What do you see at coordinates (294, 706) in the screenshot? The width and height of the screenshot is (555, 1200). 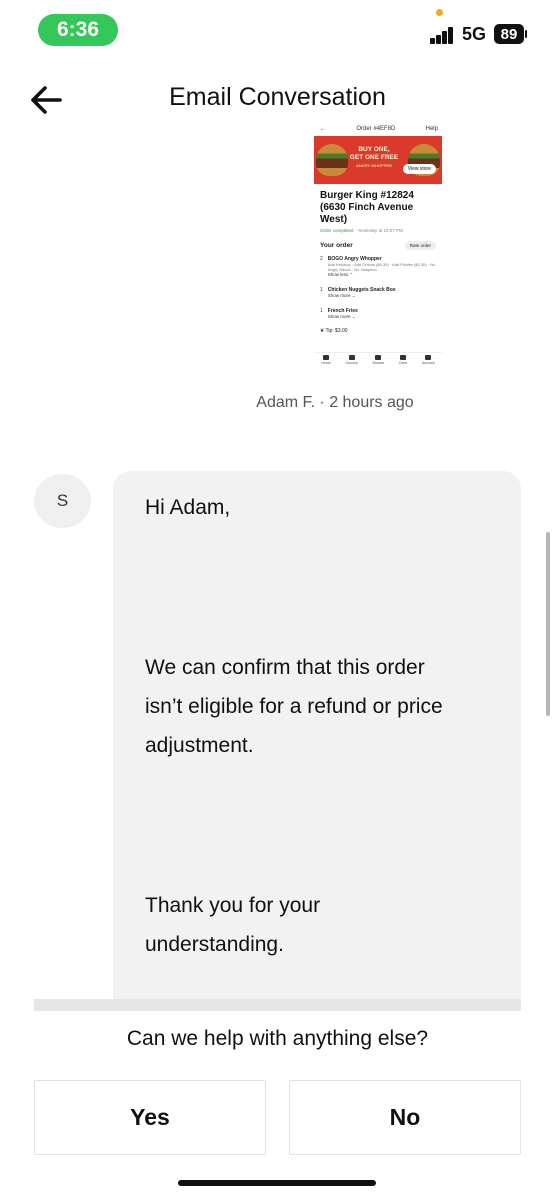 I see `message-line: isn’t eligible for a refund or price` at bounding box center [294, 706].